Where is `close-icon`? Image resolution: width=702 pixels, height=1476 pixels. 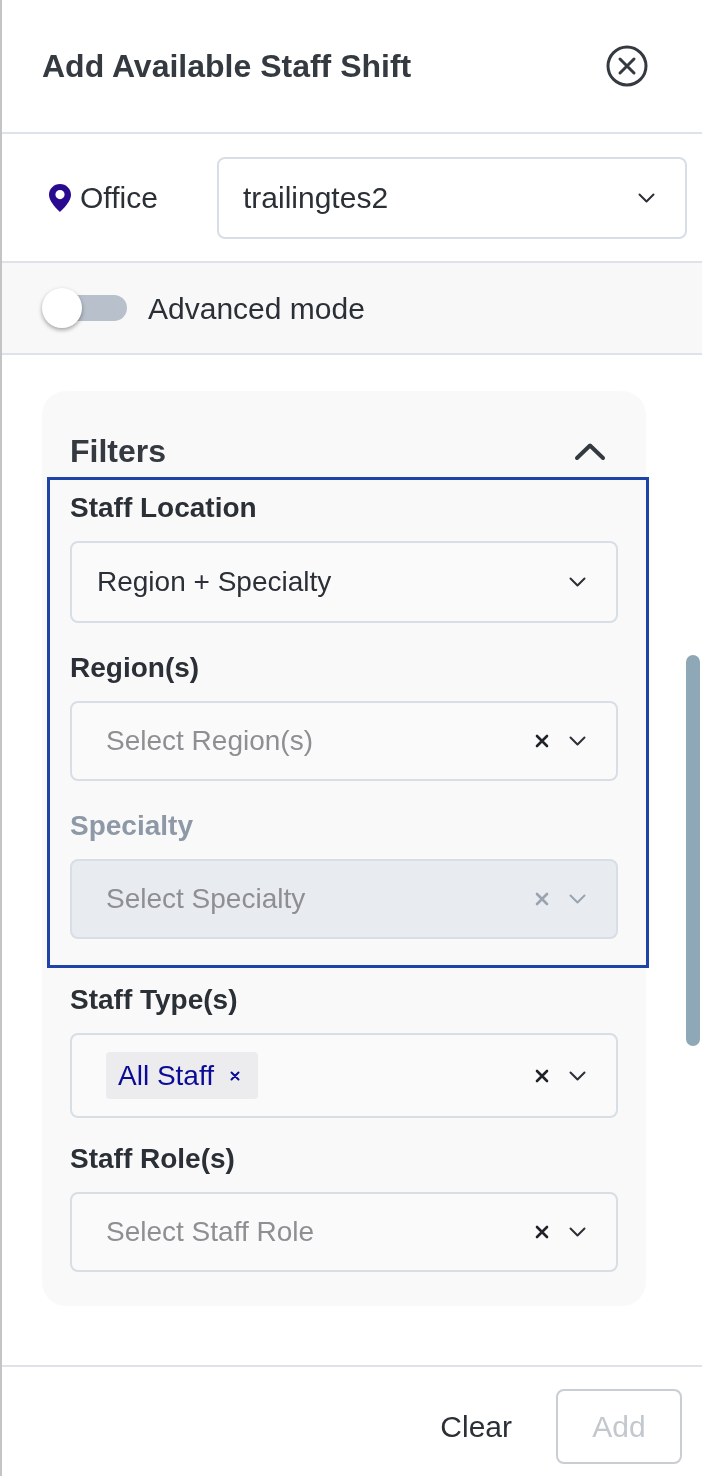
close-icon is located at coordinates (627, 66).